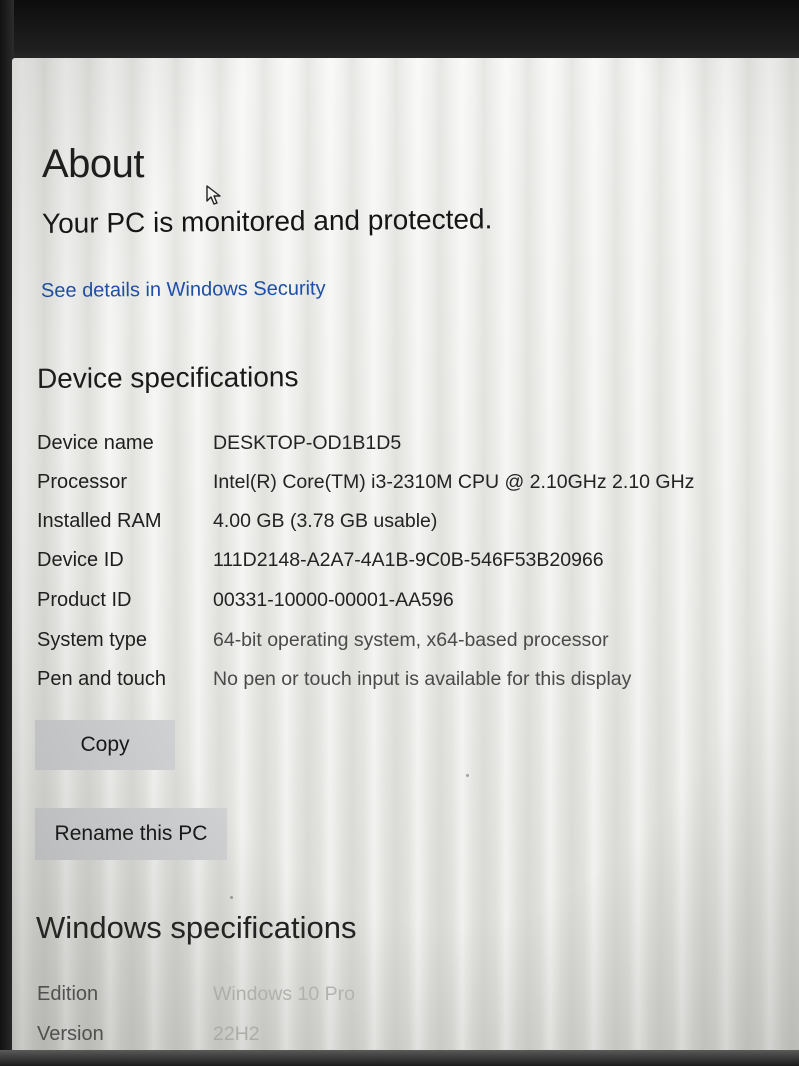  What do you see at coordinates (333, 600) in the screenshot?
I see `spec-value: 00331-10000-00001-AA596` at bounding box center [333, 600].